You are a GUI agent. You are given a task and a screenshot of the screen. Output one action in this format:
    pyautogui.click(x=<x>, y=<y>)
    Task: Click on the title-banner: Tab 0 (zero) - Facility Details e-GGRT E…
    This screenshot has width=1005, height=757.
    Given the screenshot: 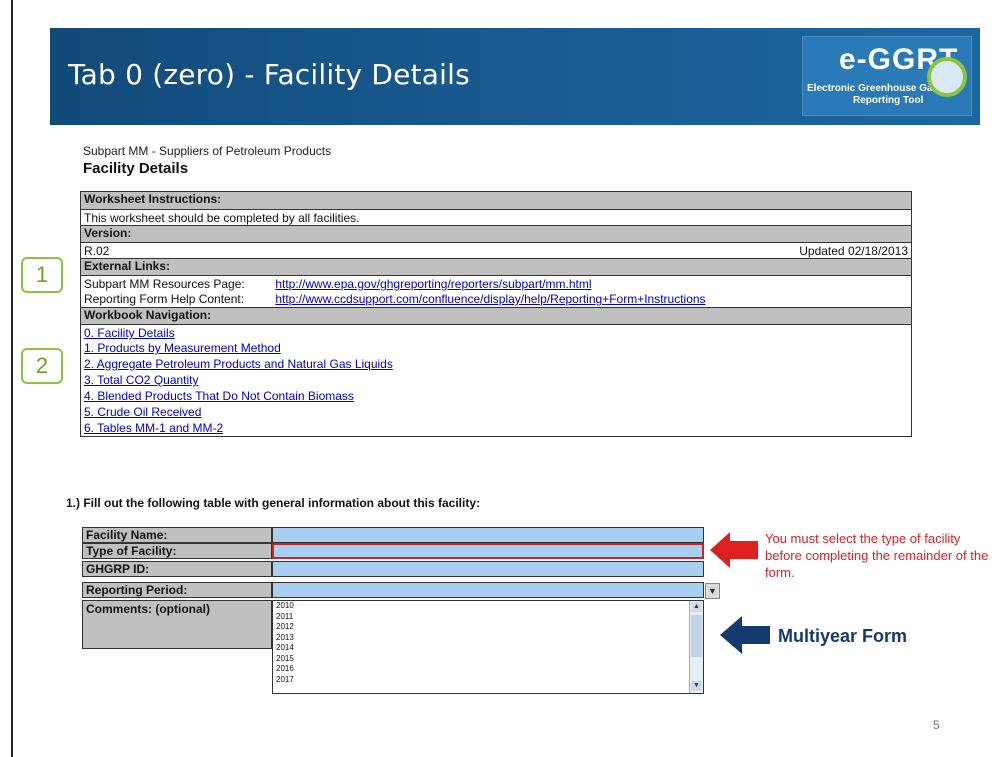 What is the action you would take?
    pyautogui.click(x=515, y=76)
    